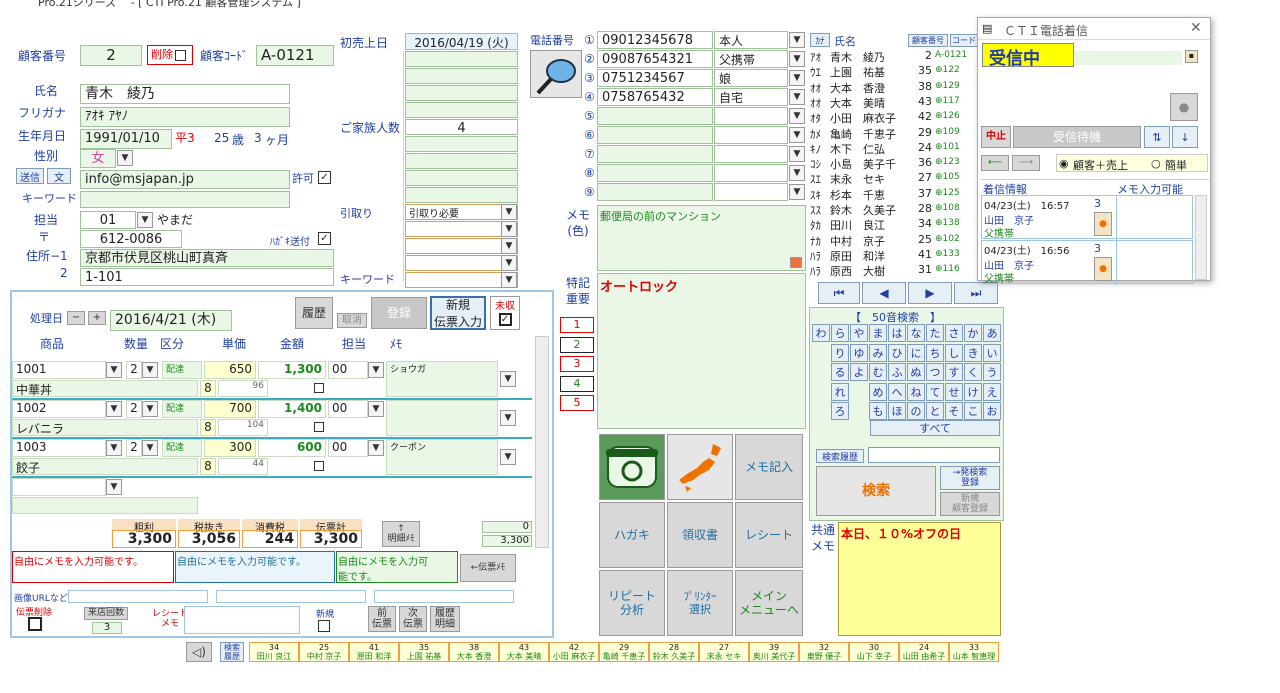 Image resolution: width=1280 pixels, height=693 pixels. Describe the element at coordinates (878, 391) in the screenshot. I see `kana-key: め` at that location.